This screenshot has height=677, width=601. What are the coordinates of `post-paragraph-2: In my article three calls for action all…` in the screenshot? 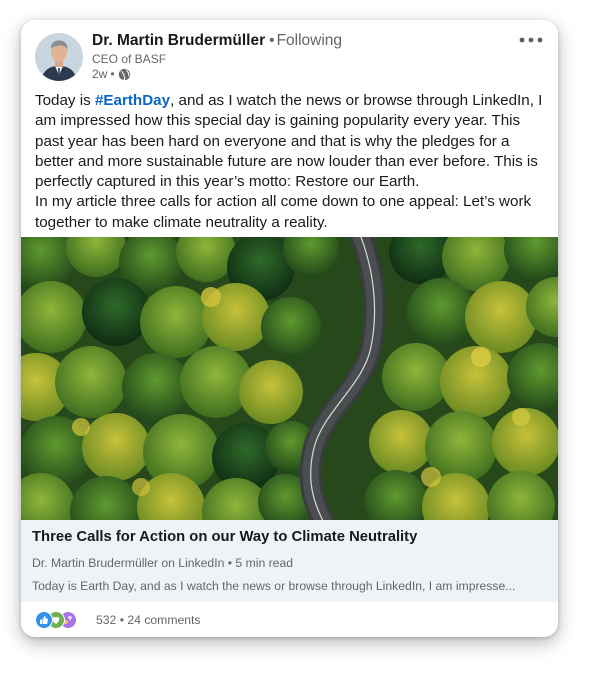 It's located at (283, 212).